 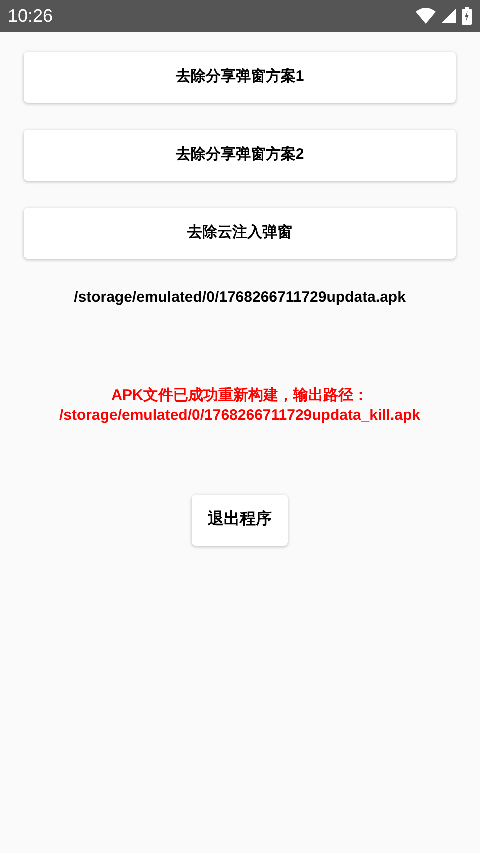 I want to click on action-button: 去除分享弹窗方案1, so click(x=240, y=77).